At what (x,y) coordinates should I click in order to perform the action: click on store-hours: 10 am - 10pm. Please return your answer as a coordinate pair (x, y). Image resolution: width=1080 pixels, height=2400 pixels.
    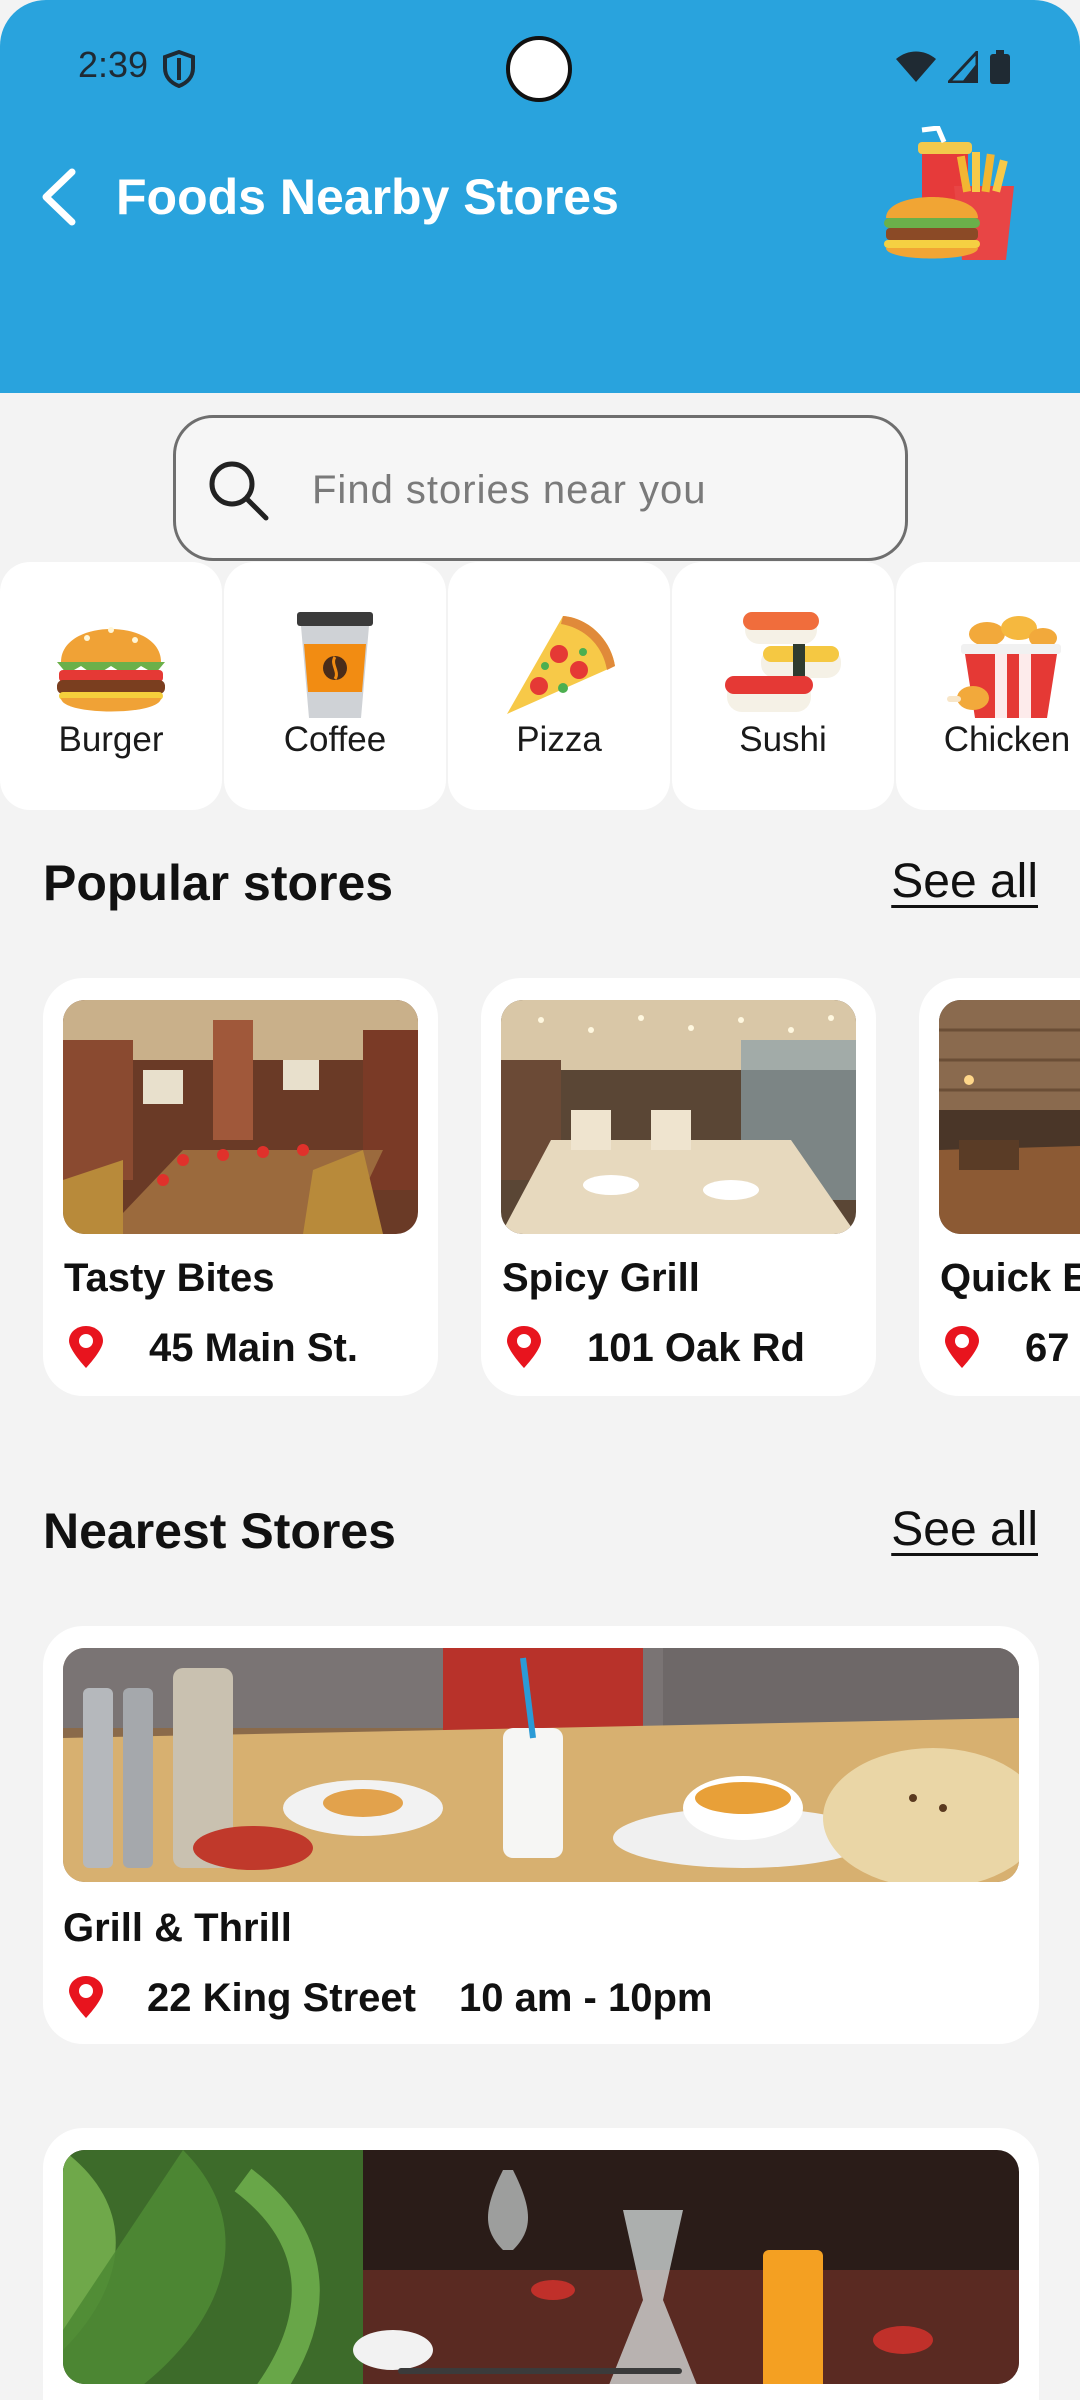
    Looking at the image, I should click on (586, 1998).